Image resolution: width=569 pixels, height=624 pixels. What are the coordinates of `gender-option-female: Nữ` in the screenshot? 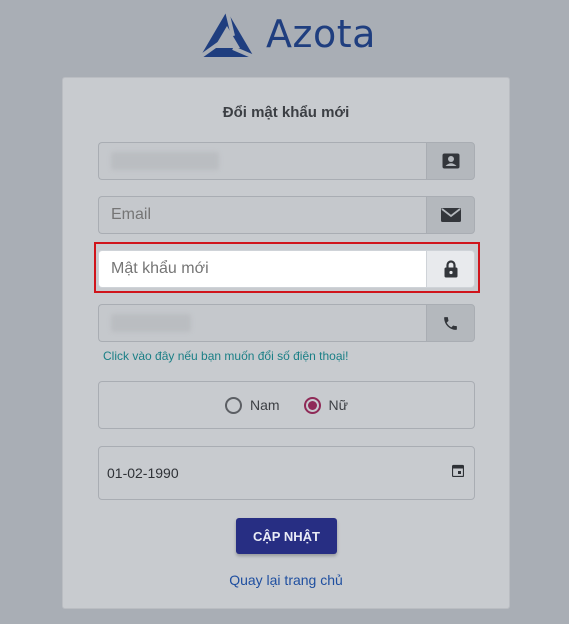 It's located at (326, 405).